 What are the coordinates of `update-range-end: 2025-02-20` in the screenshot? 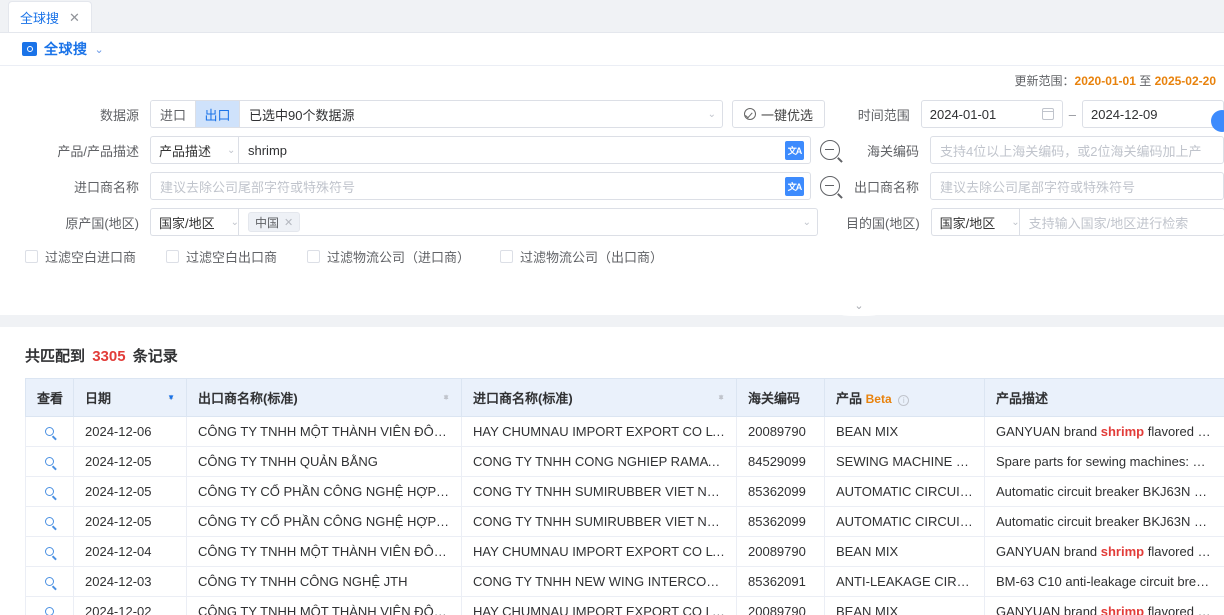 It's located at (1185, 81).